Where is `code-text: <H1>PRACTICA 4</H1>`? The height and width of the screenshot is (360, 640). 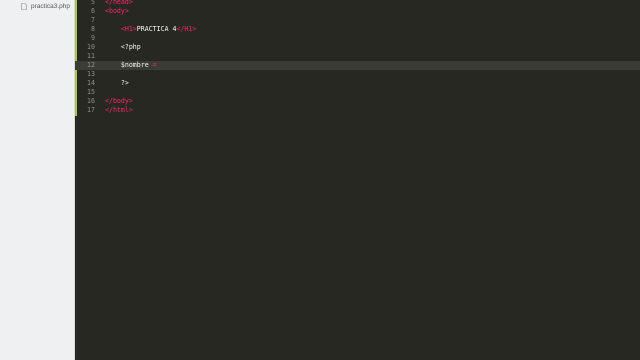
code-text: <H1>PRACTICA 4</H1> is located at coordinates (150, 29).